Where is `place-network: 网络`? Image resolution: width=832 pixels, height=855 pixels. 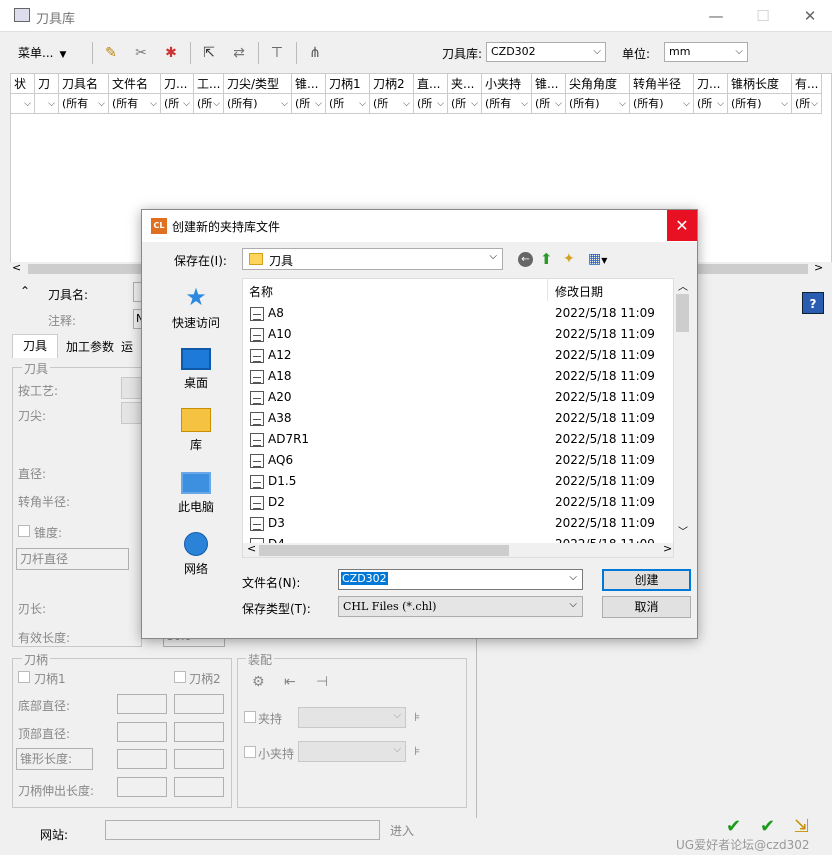 place-network: 网络 is located at coordinates (196, 554).